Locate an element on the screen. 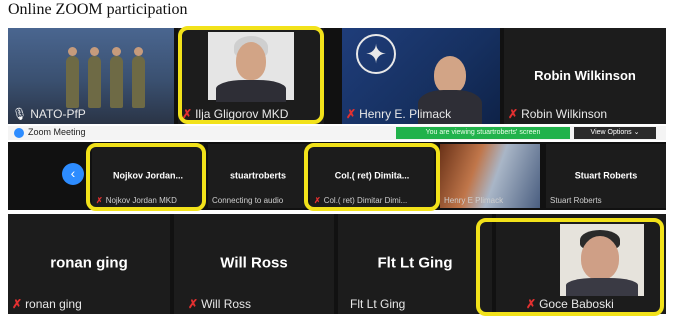 The height and width of the screenshot is (318, 674). participant-label: ✗ Henry E. Plimack is located at coordinates (398, 114).